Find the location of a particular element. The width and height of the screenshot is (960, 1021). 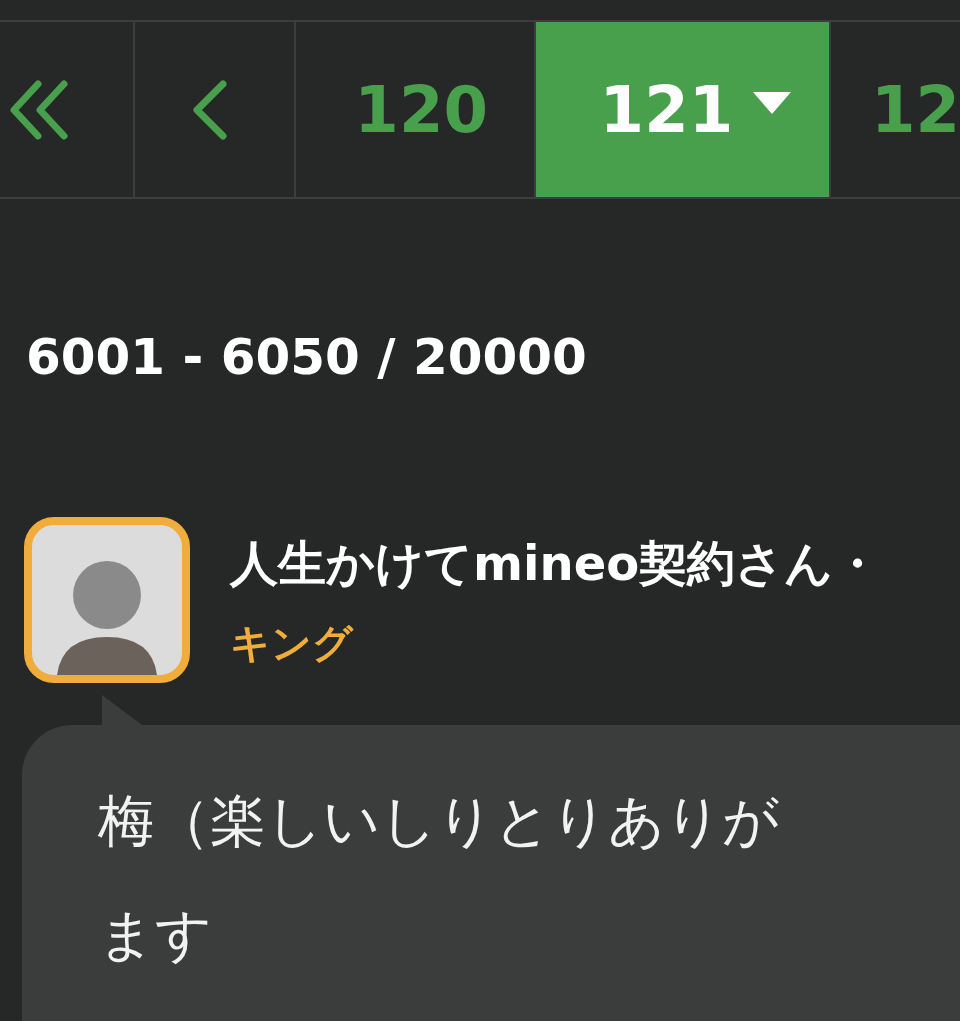

message-text: 梅（楽しいしりとりありが is located at coordinates (438, 821).